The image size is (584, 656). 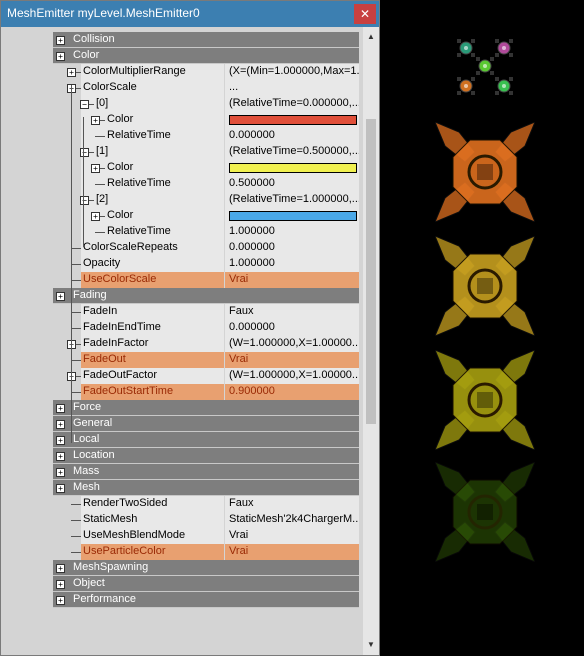 I want to click on category-force: + Force, so click(x=206, y=408).